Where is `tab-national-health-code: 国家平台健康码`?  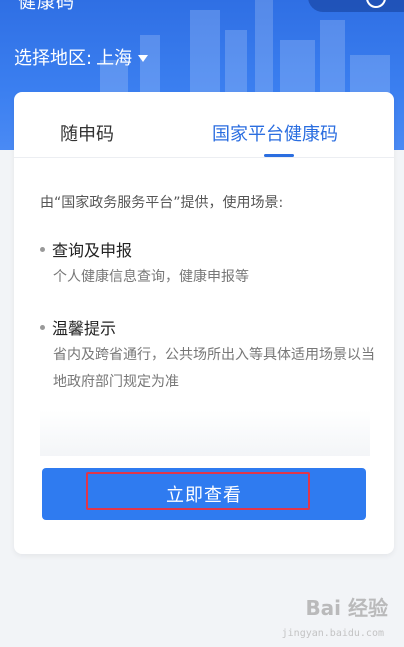
tab-national-health-code: 国家平台健康码 is located at coordinates (275, 133).